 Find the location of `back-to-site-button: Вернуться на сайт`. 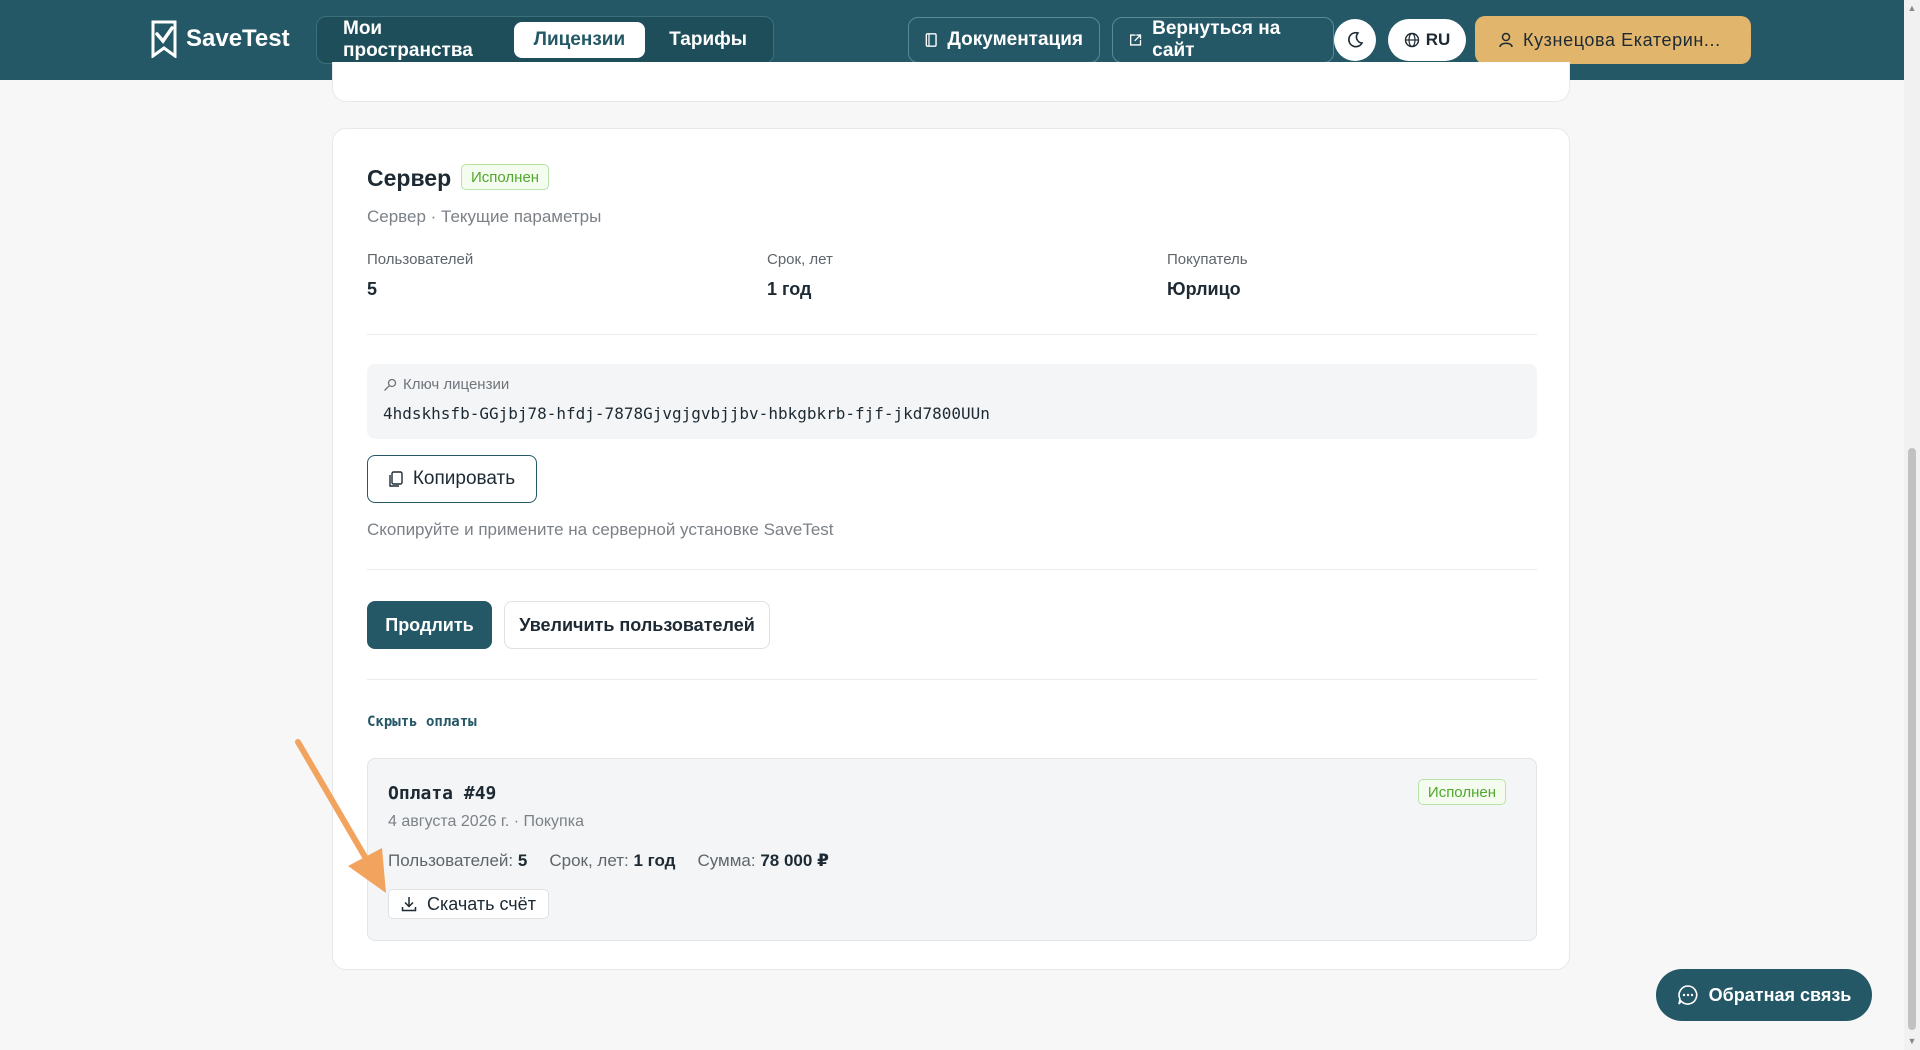

back-to-site-button: Вернуться на сайт is located at coordinates (1223, 40).